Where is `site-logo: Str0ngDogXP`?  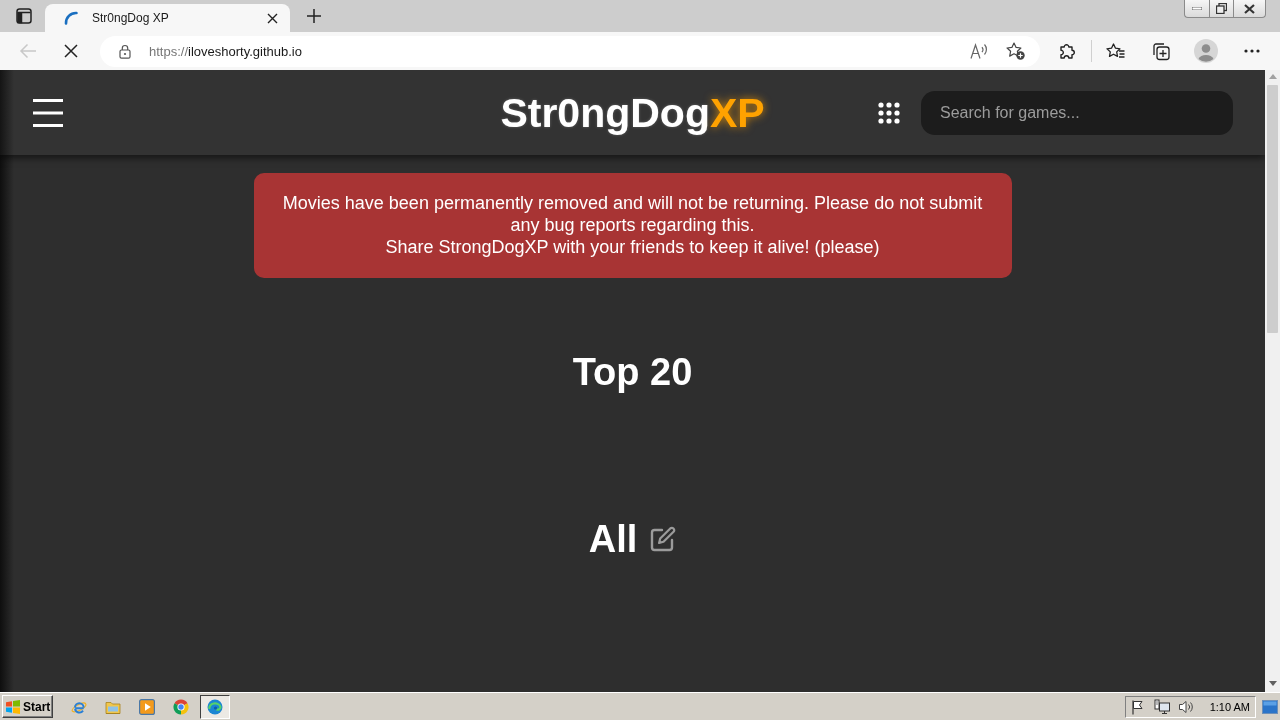
site-logo: Str0ngDogXP is located at coordinates (632, 112).